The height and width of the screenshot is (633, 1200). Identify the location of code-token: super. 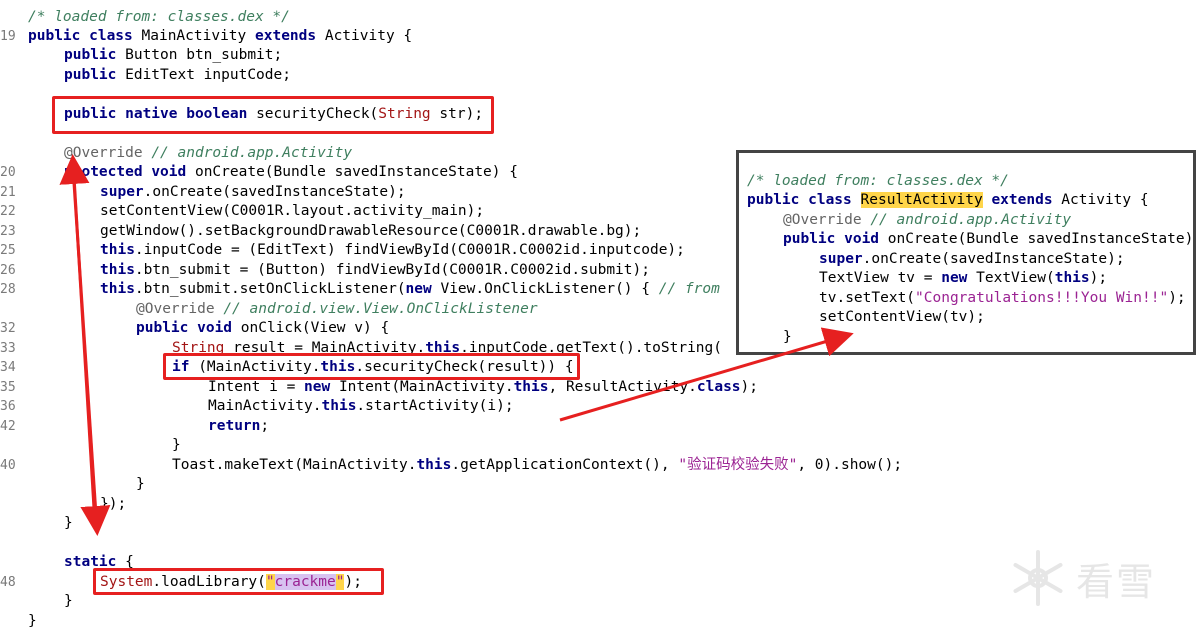
(122, 192).